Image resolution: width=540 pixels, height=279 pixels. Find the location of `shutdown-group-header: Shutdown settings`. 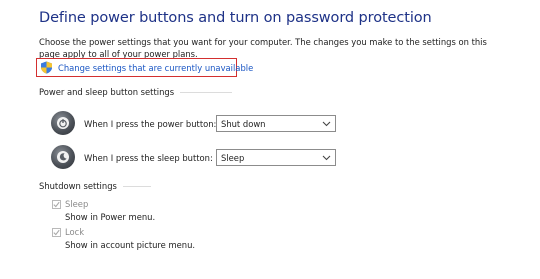

shutdown-group-header: Shutdown settings is located at coordinates (95, 186).